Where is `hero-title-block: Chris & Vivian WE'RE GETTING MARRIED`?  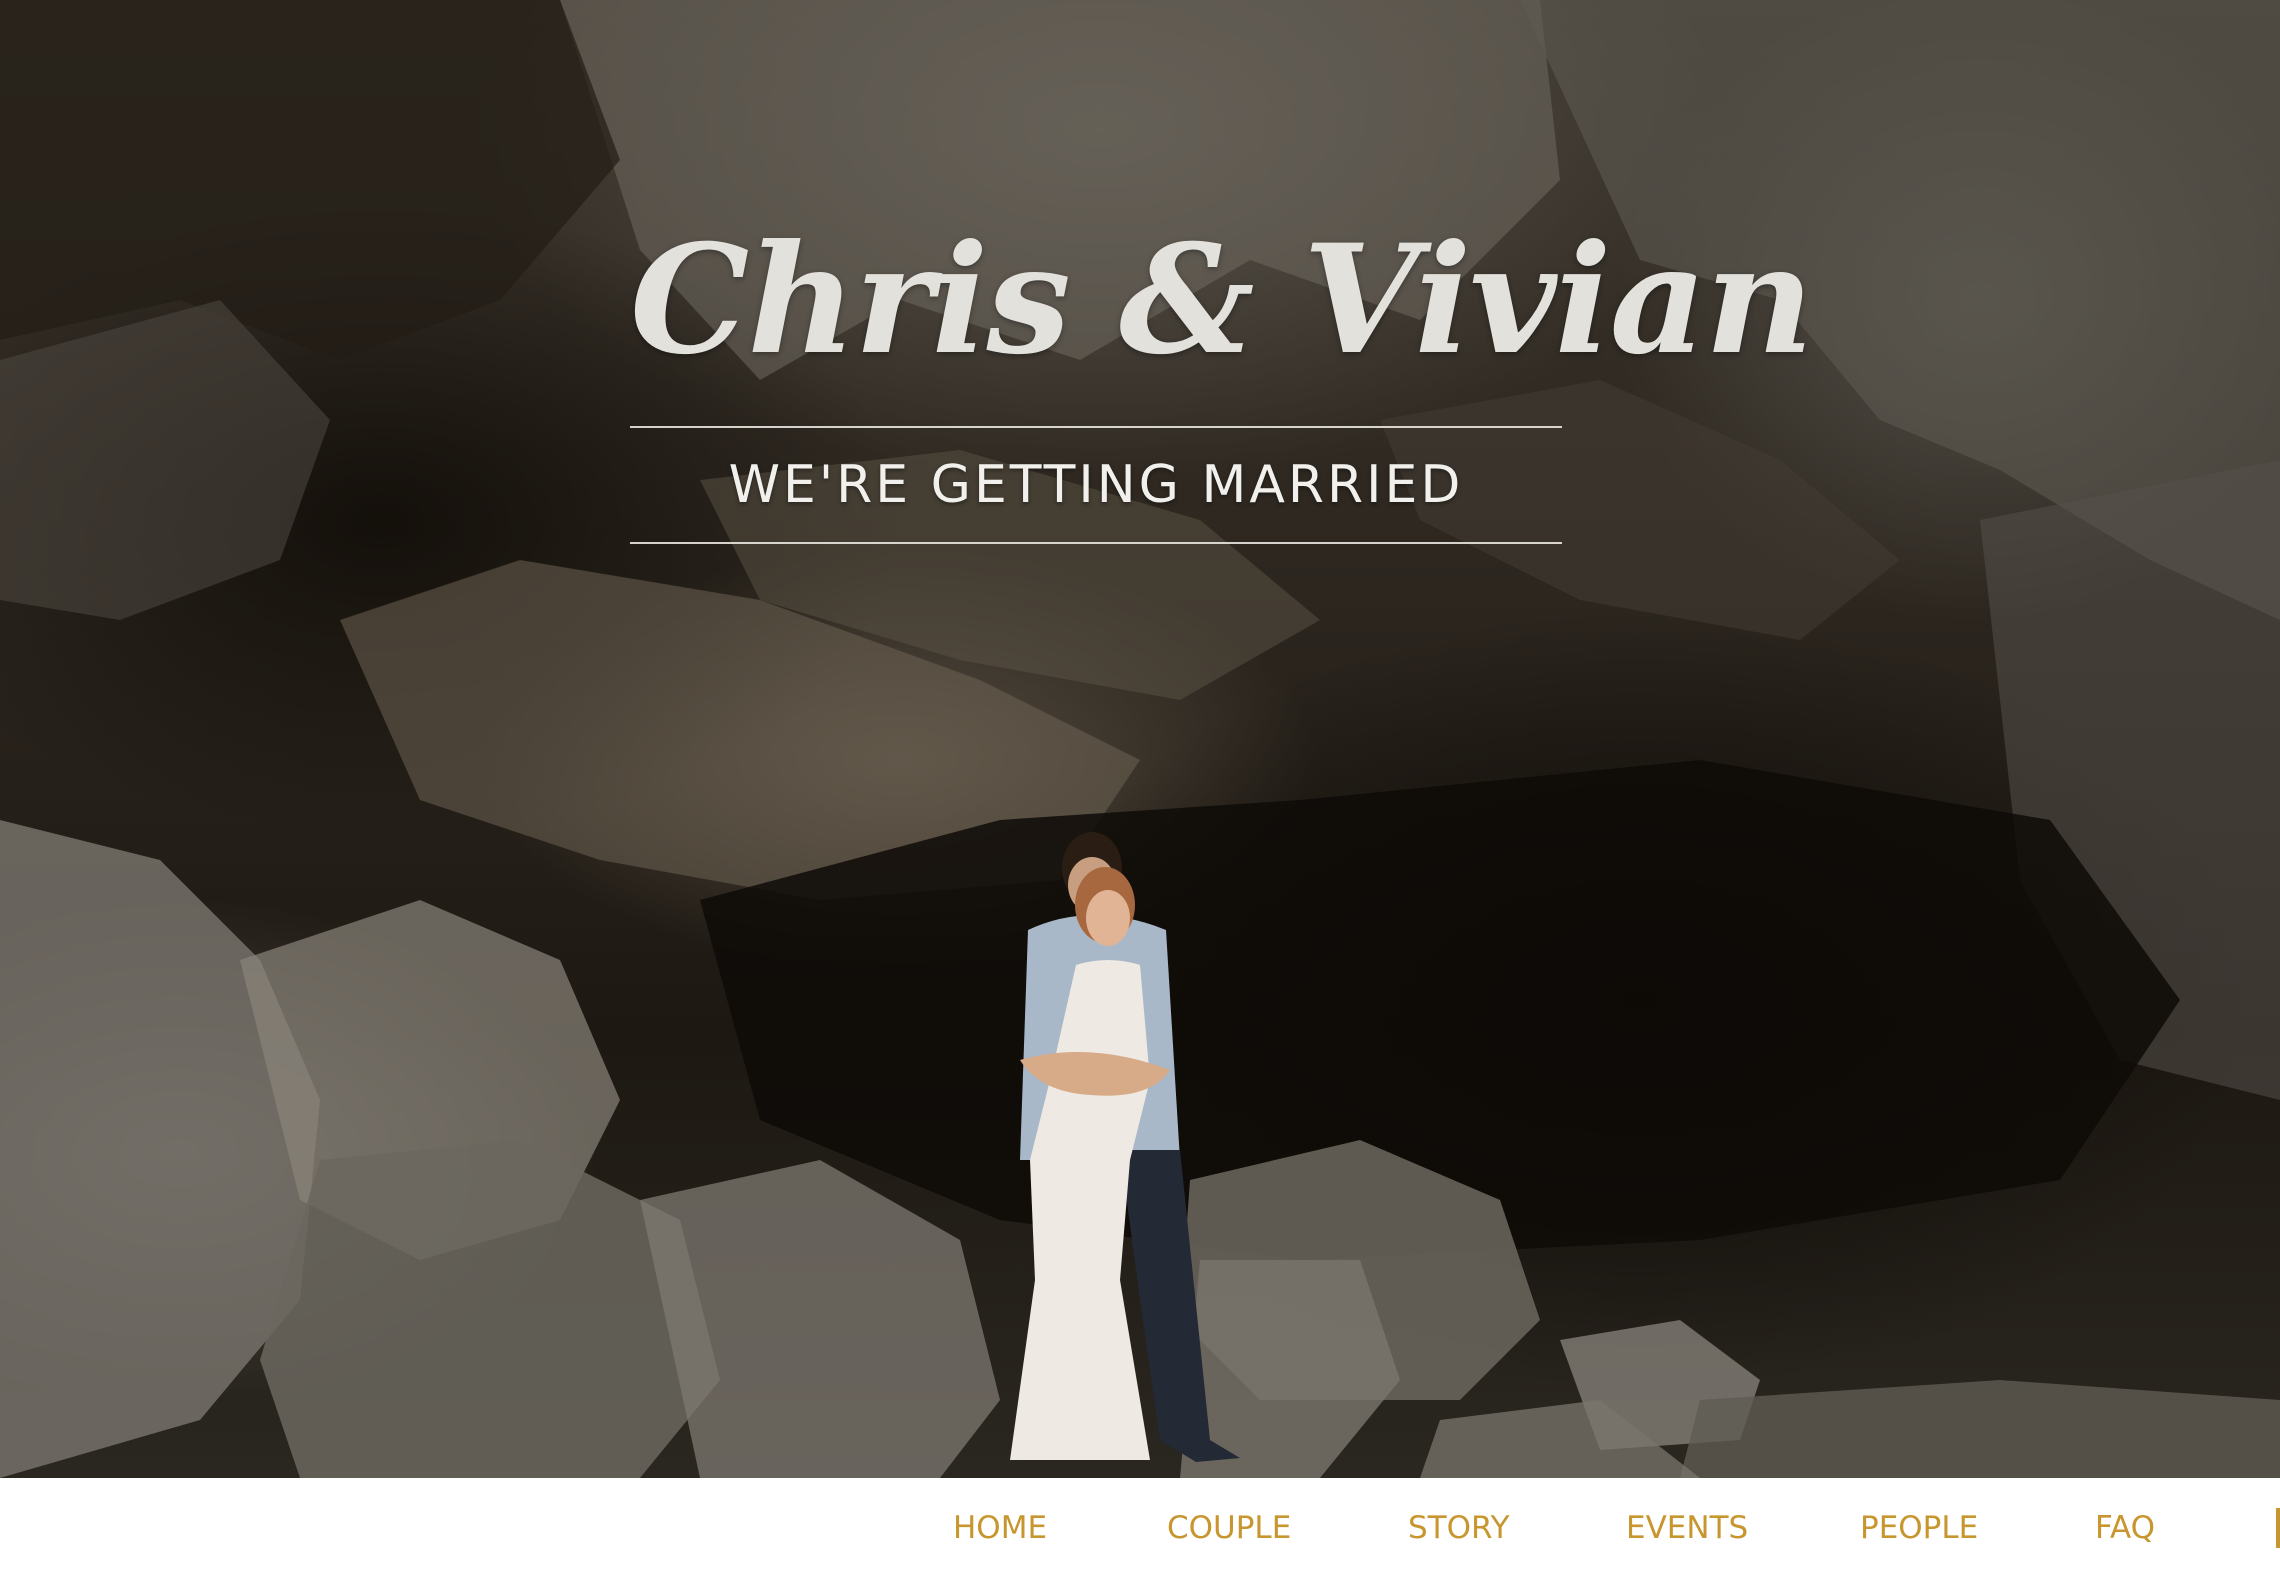
hero-title-block: Chris & Vivian WE'RE GETTING MARRIED is located at coordinates (1222, 372).